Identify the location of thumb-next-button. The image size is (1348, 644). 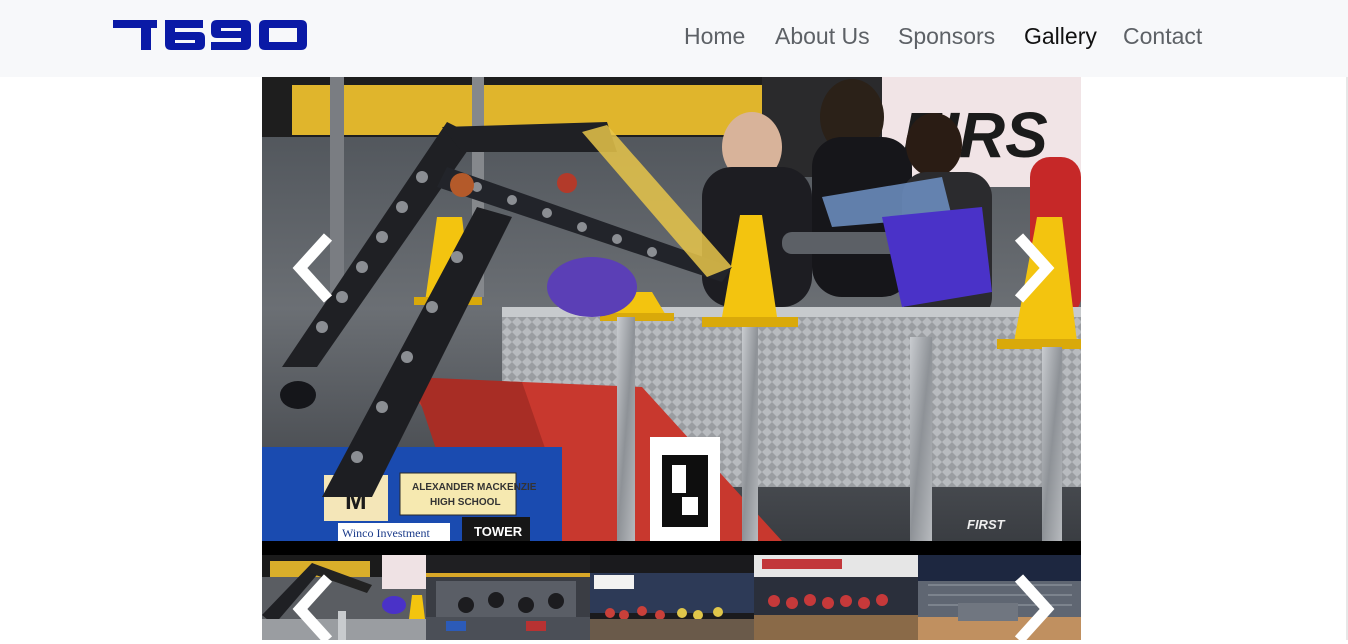
(1034, 609).